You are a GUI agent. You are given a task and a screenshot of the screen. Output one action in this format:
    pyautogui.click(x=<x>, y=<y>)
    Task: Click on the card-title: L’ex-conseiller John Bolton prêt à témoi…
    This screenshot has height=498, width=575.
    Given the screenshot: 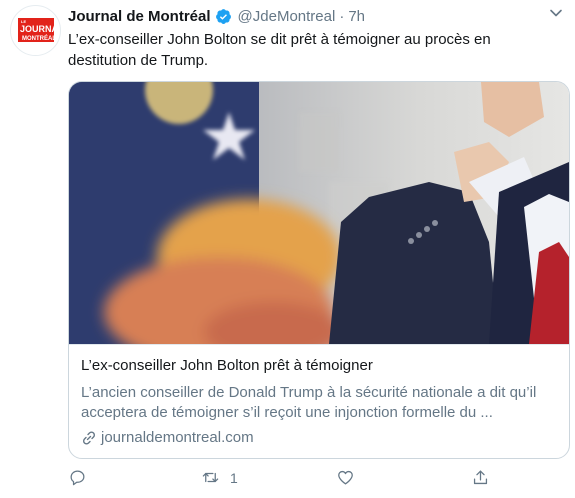 What is the action you would take?
    pyautogui.click(x=227, y=365)
    